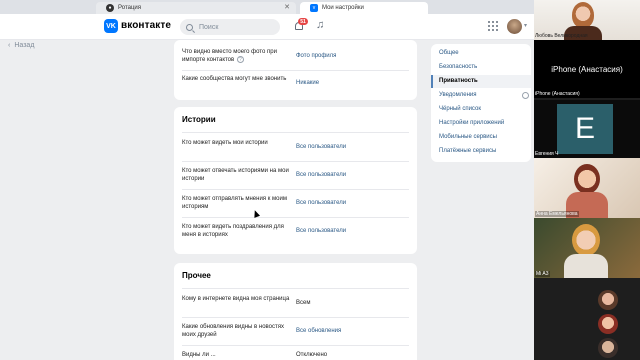  I want to click on participant-tile: E Евгения Ч, so click(587, 129).